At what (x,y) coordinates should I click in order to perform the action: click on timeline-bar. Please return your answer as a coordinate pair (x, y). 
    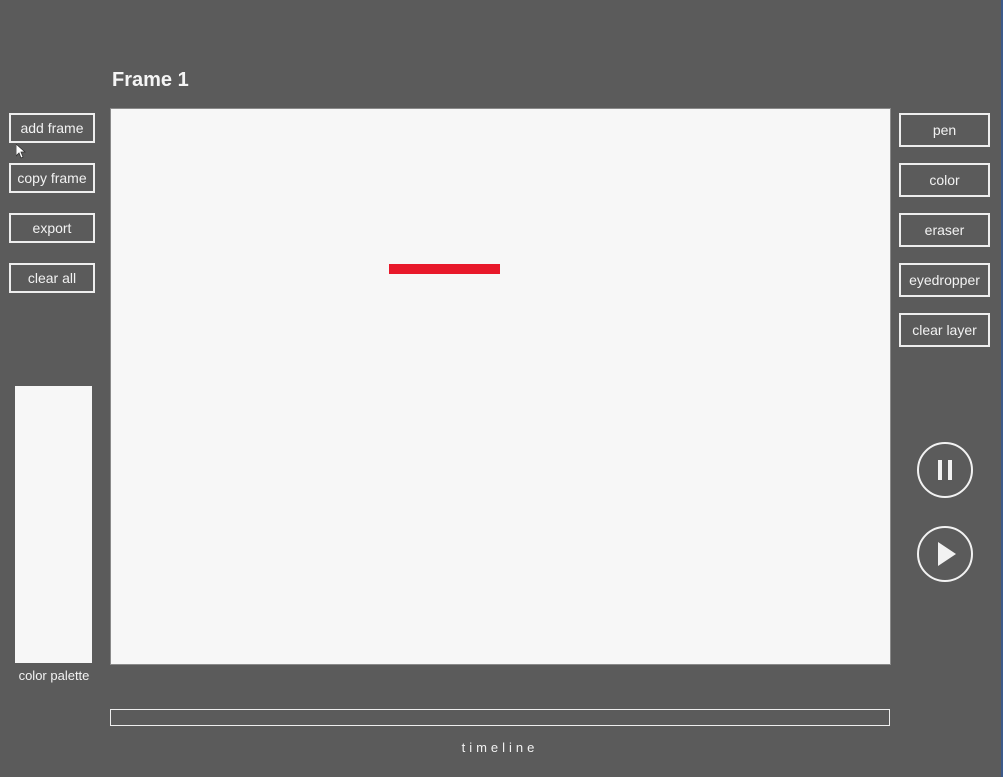
    Looking at the image, I should click on (500, 717).